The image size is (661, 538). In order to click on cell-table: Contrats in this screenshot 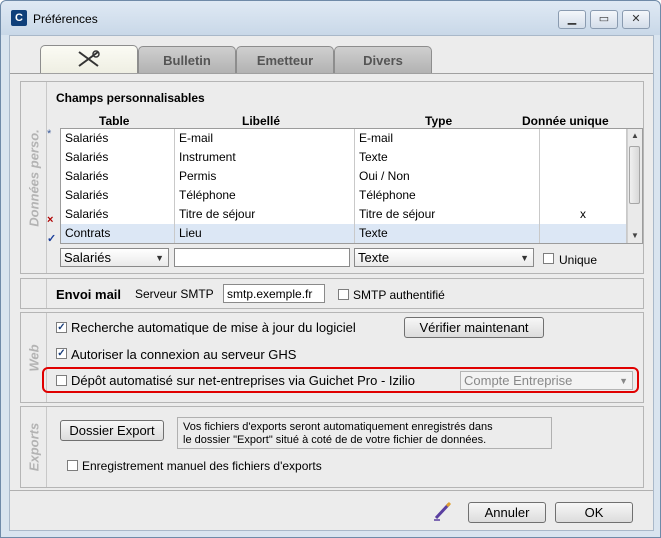, I will do `click(118, 233)`.